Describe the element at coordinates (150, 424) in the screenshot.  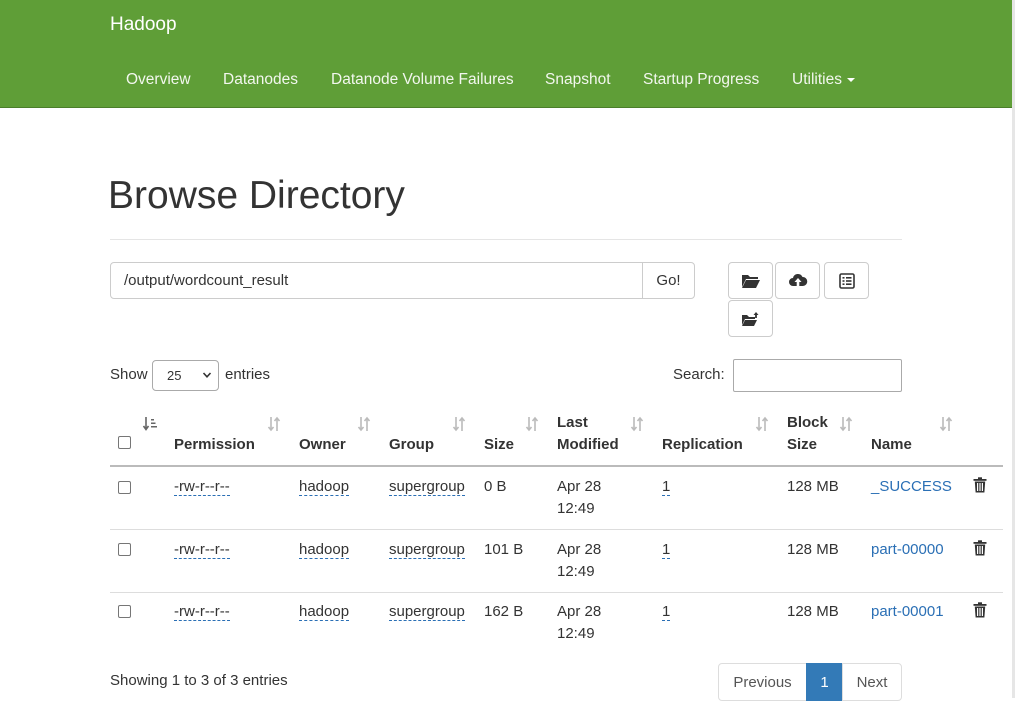
I see `sort-asc-icon` at that location.